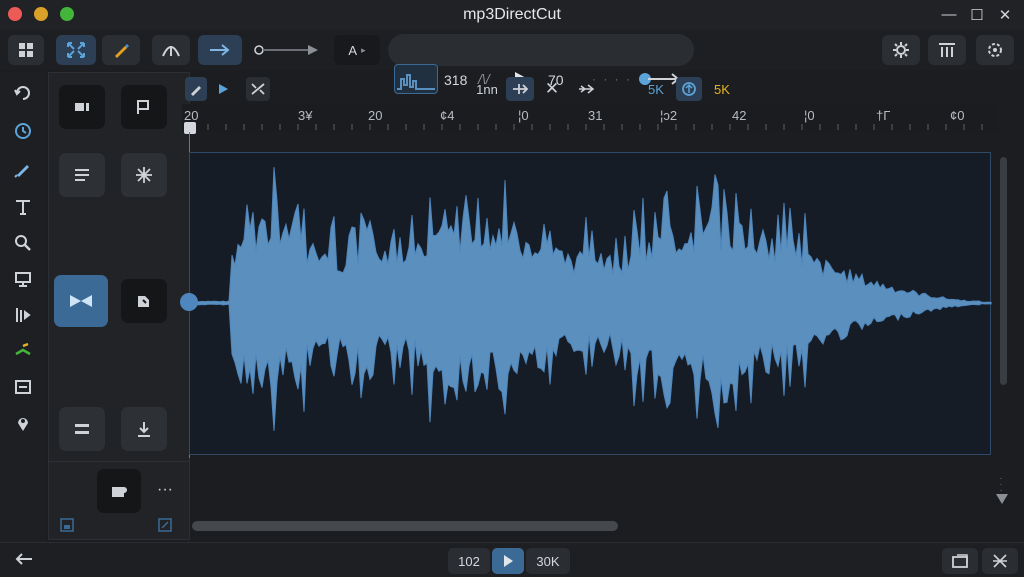 This screenshot has width=1024, height=577. I want to click on puzzle-icon, so click(119, 492).